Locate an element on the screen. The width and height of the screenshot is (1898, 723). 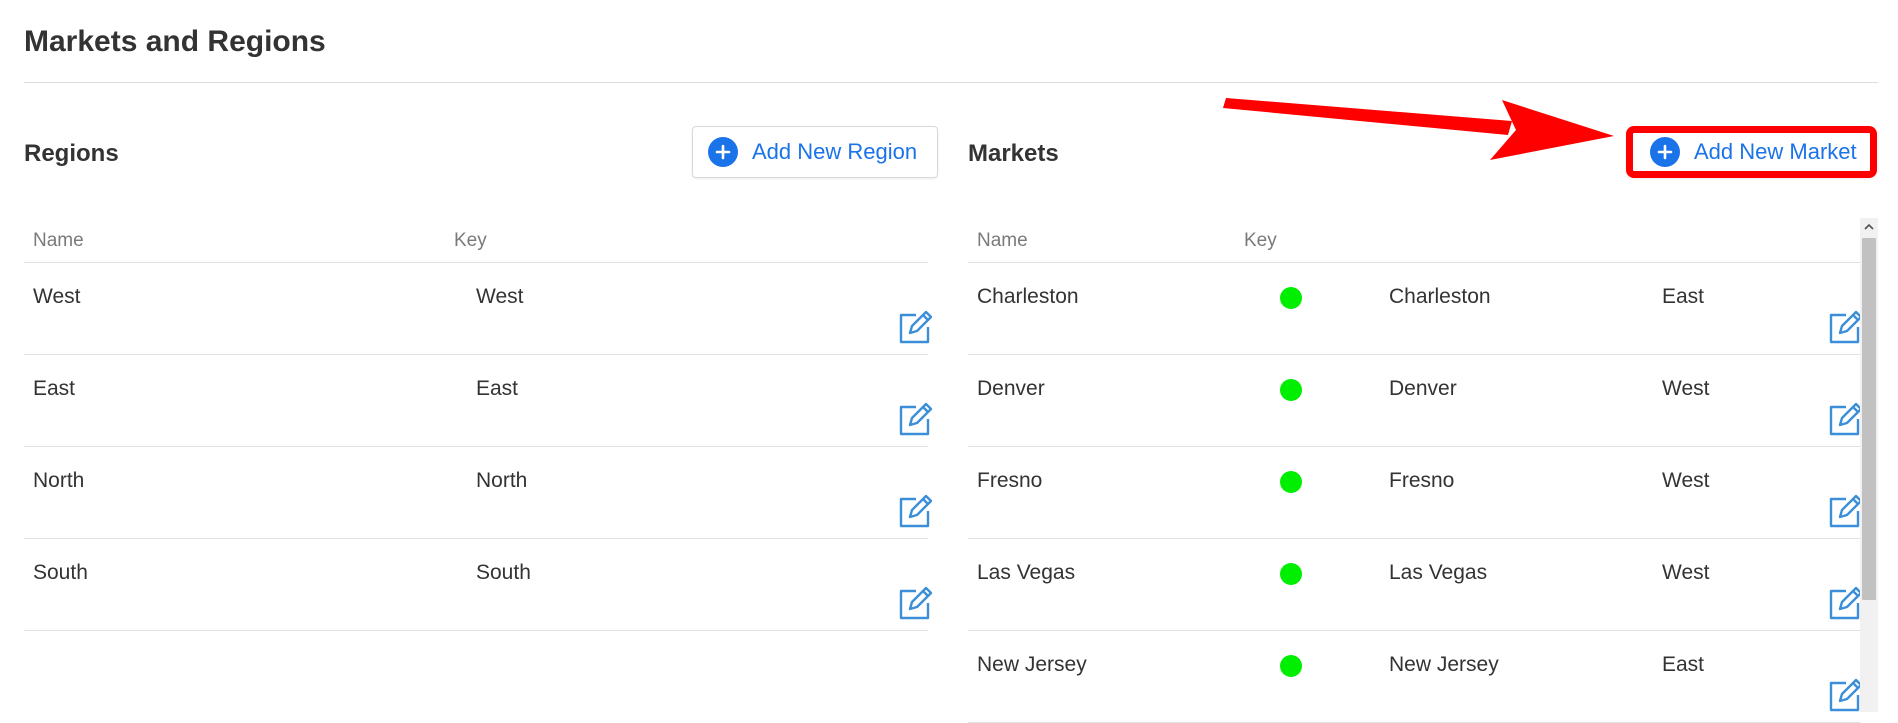
scroll-up-arrow-icon is located at coordinates (1869, 227).